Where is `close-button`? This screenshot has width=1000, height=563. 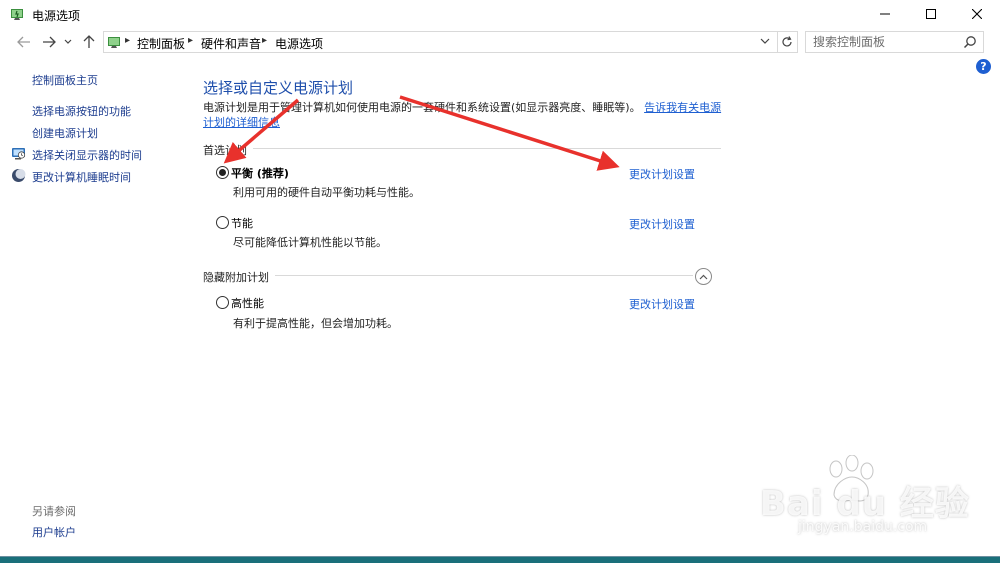 close-button is located at coordinates (977, 14).